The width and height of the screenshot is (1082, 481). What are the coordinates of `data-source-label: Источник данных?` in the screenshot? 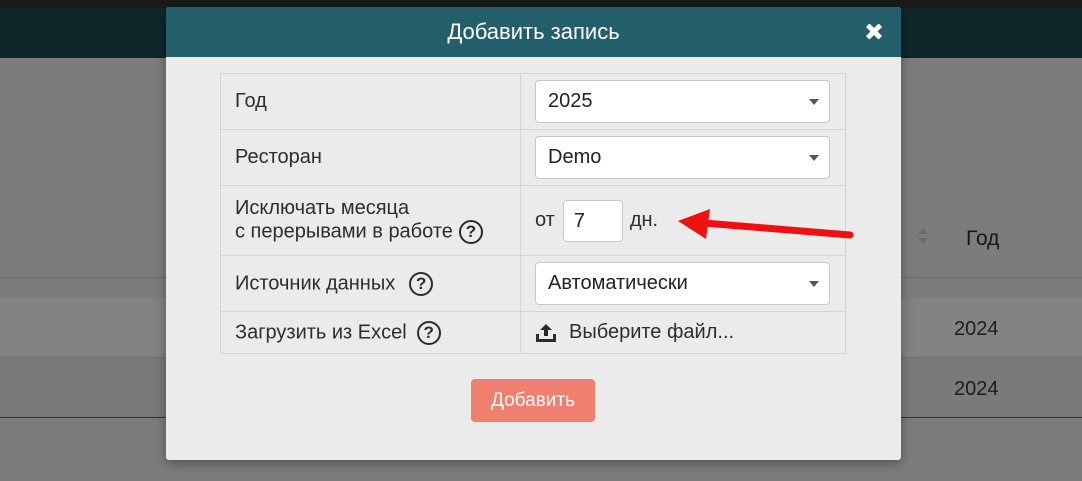 It's located at (370, 283).